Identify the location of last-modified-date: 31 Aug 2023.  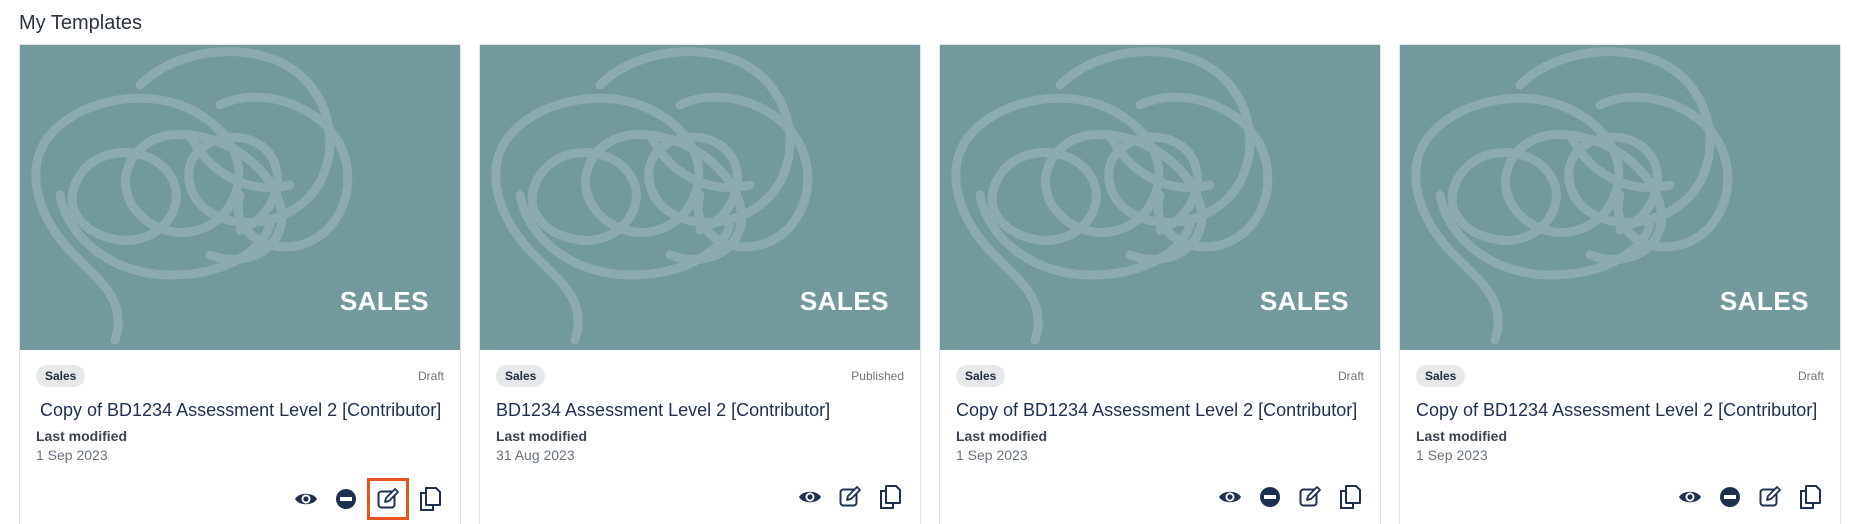
(535, 455).